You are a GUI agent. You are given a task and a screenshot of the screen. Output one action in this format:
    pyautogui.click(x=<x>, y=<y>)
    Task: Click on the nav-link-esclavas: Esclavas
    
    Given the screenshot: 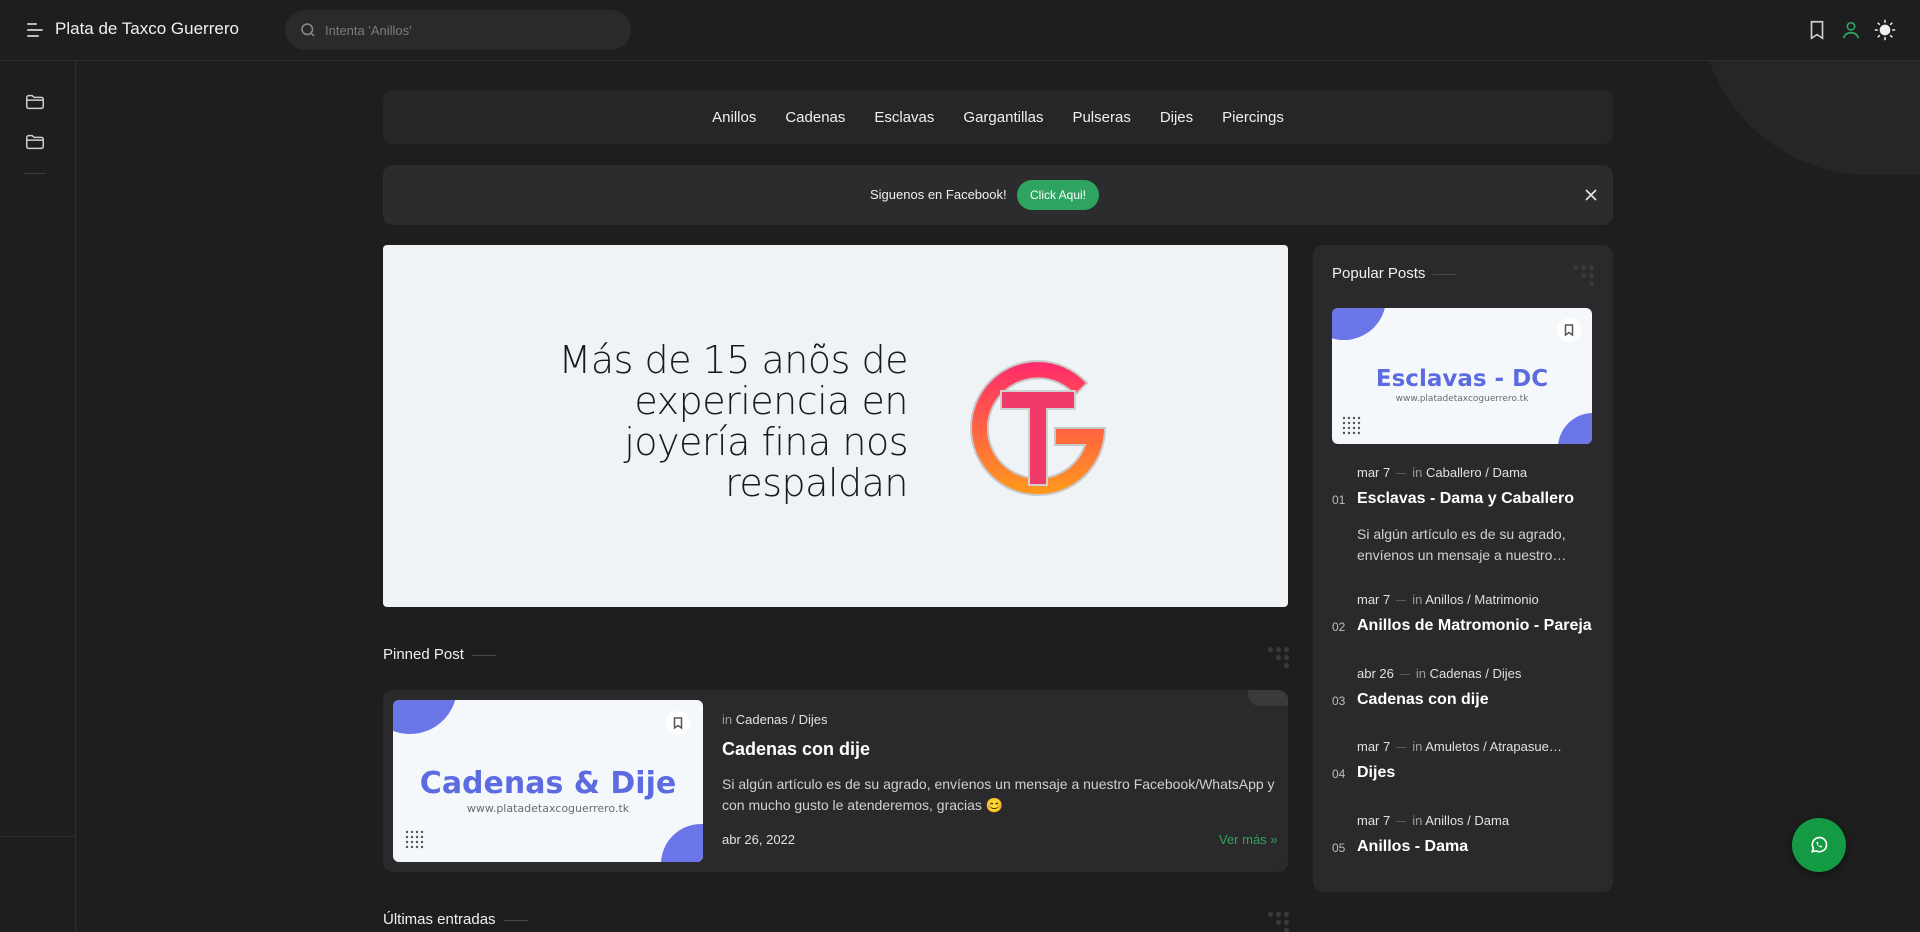 What is the action you would take?
    pyautogui.click(x=904, y=117)
    